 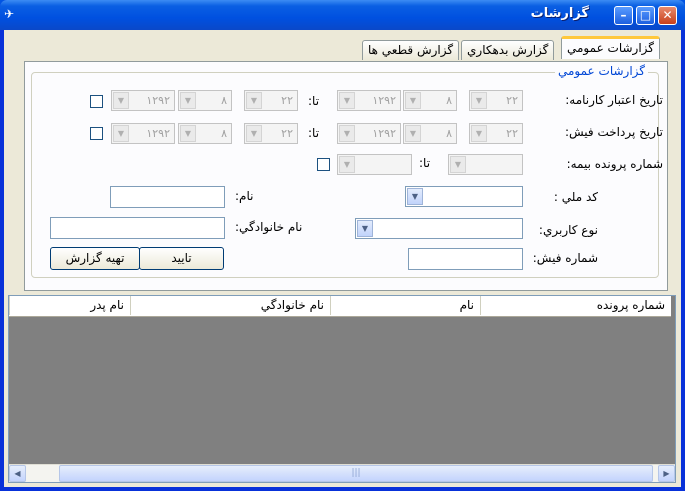 I want to click on receipt-date-to-month: ▼ ۸, so click(x=205, y=133).